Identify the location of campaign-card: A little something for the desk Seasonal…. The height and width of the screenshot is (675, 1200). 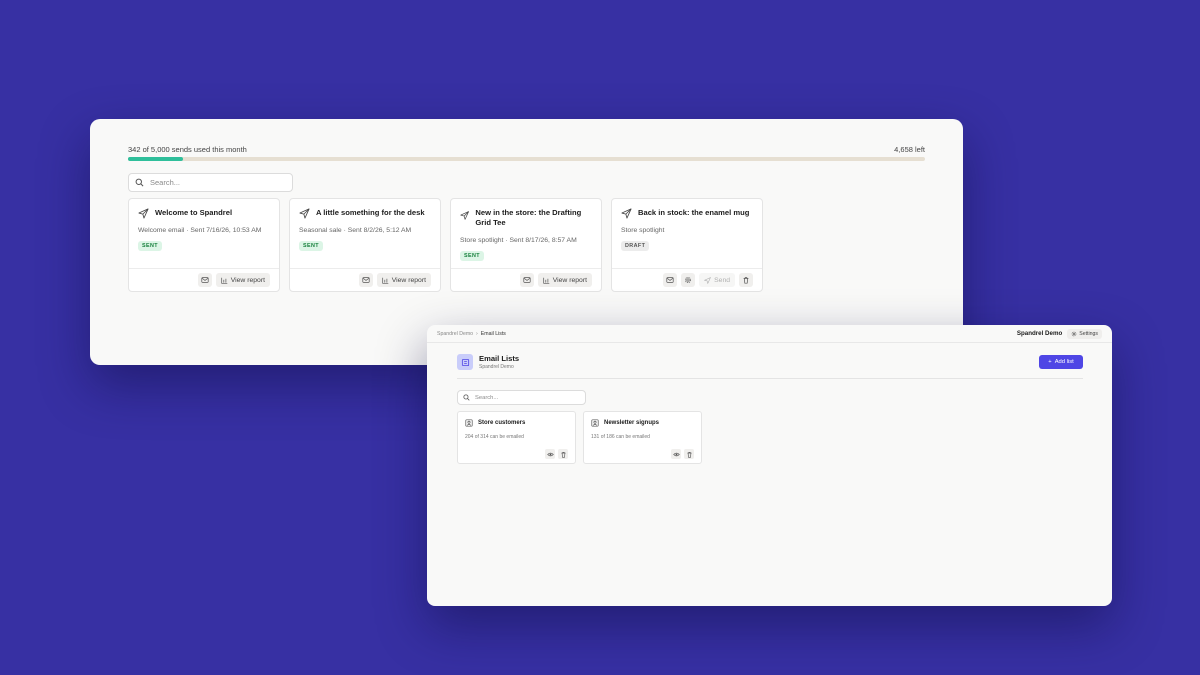
(365, 245).